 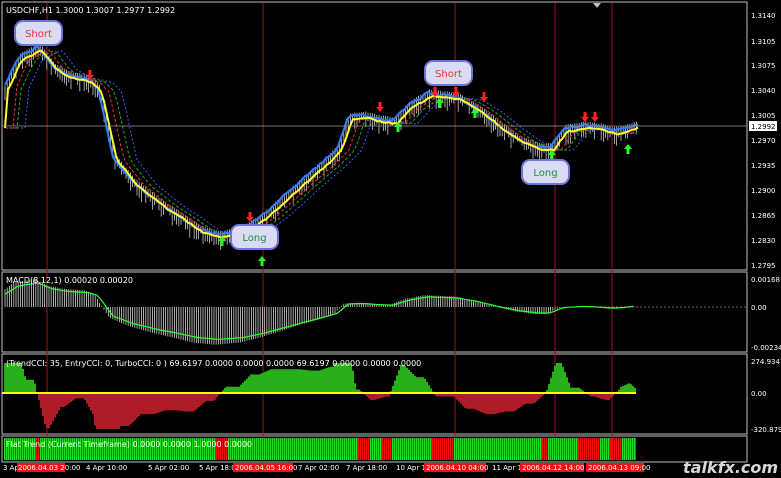 I want to click on cci-tick: 0.00, so click(x=759, y=394).